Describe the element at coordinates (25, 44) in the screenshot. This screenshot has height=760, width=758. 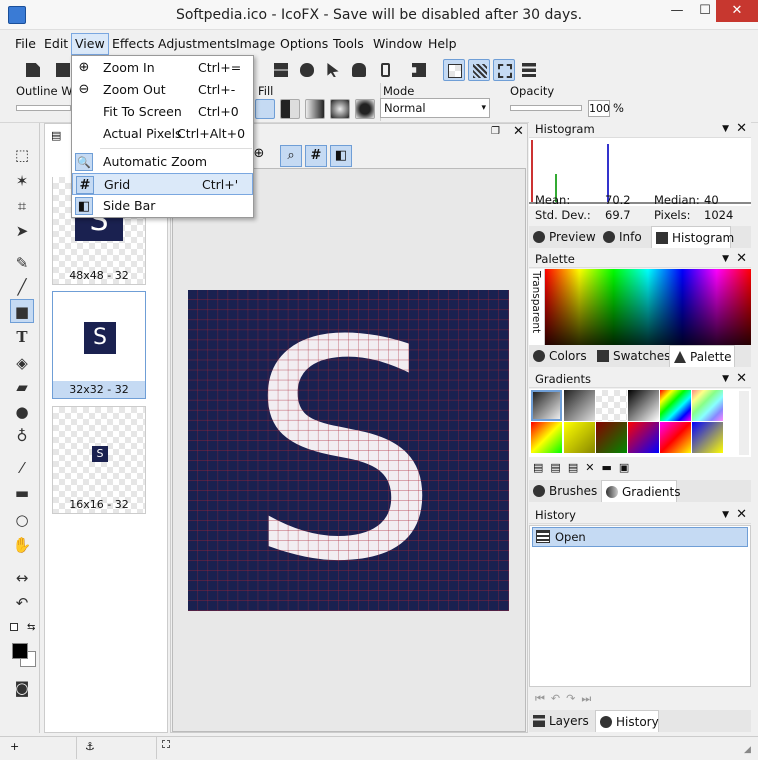
I see `menu-file: File` at that location.